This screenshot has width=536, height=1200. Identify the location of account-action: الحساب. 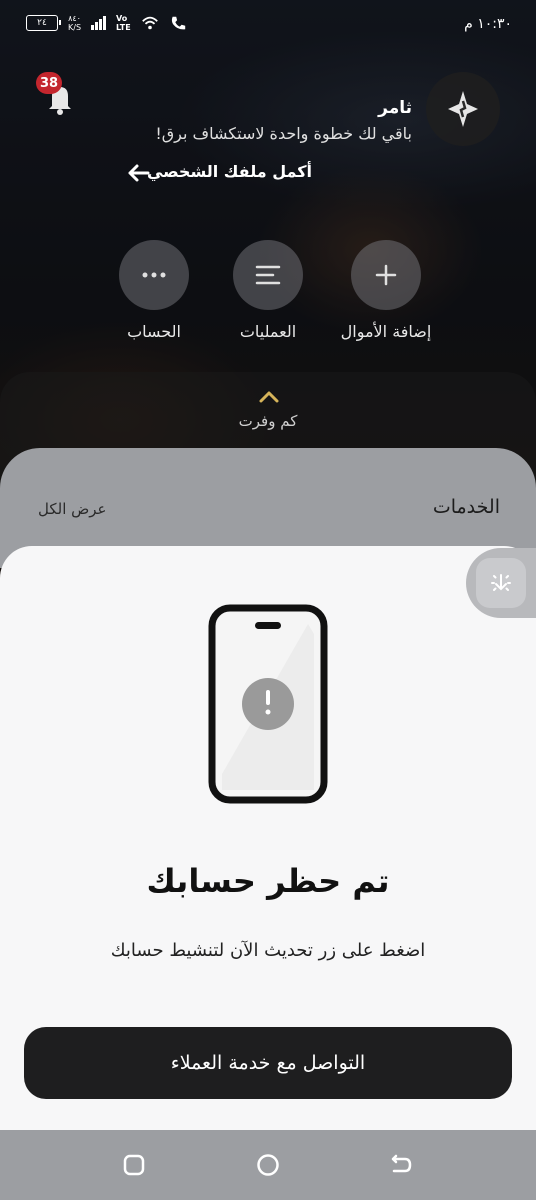
(154, 290).